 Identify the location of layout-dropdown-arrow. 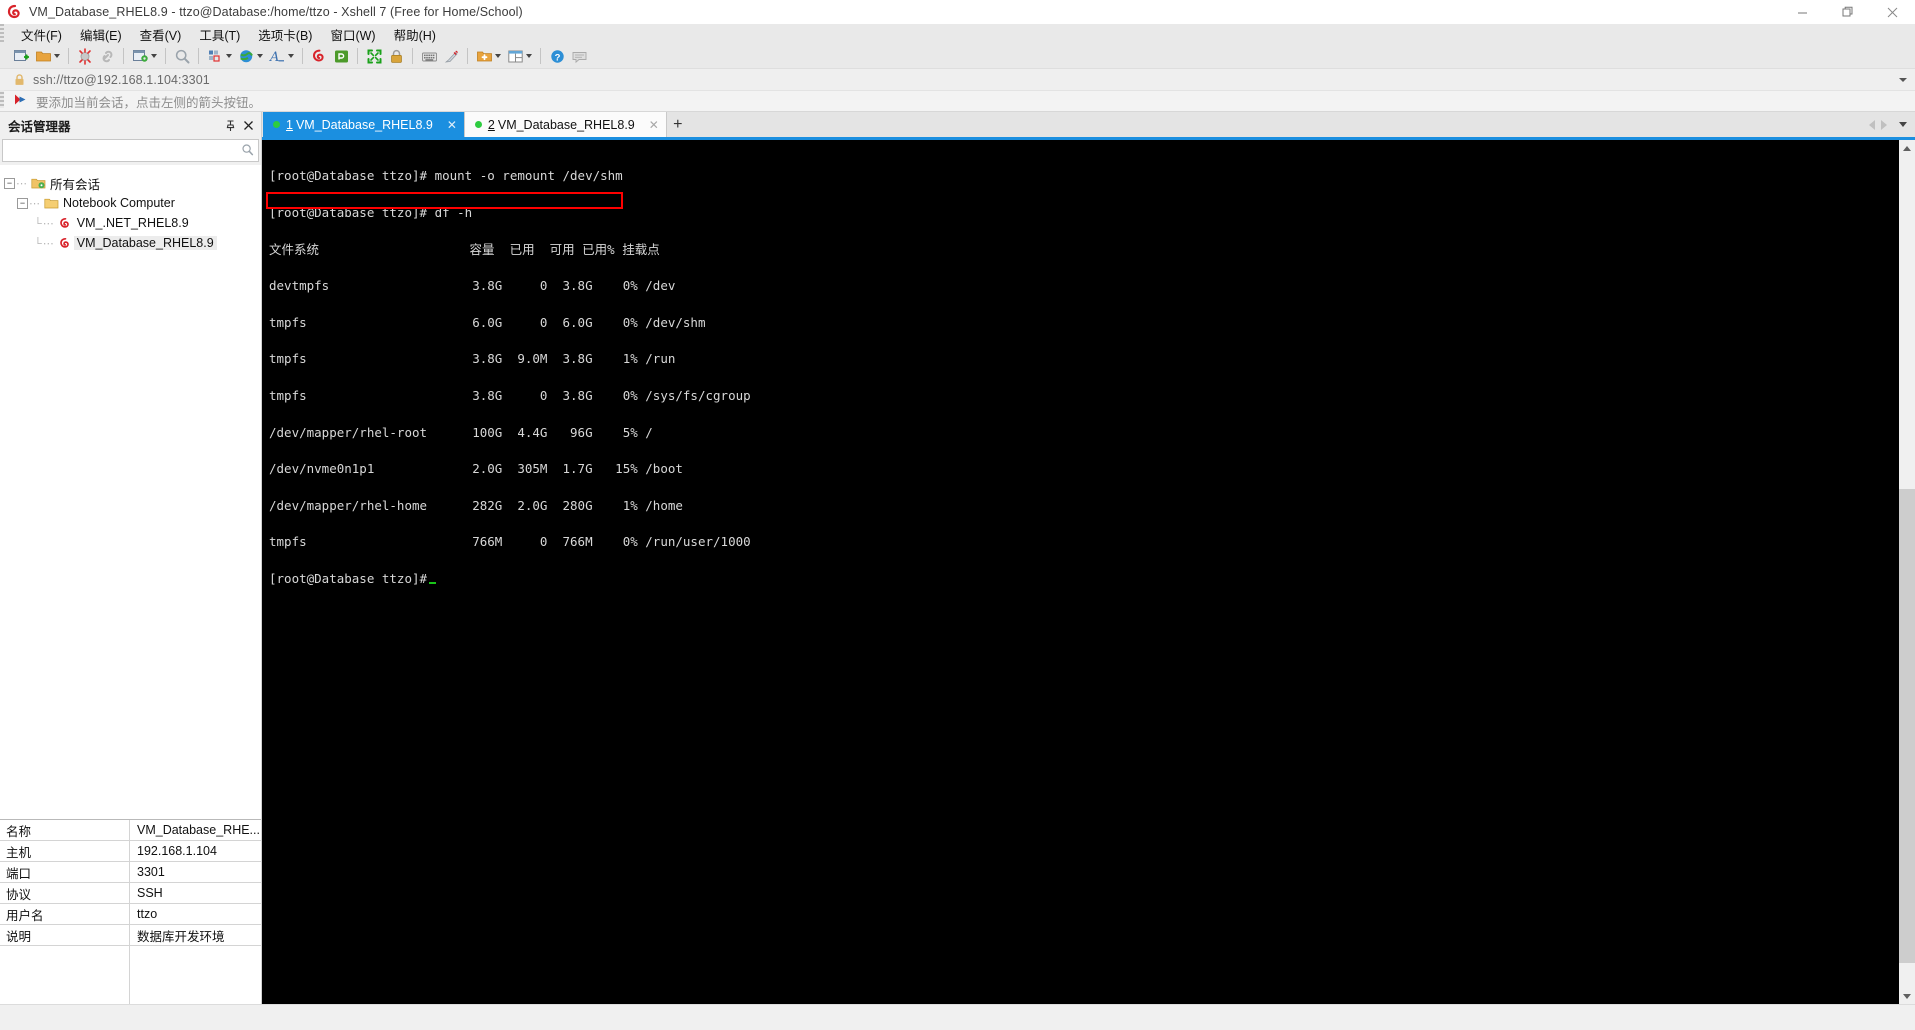
(228, 56).